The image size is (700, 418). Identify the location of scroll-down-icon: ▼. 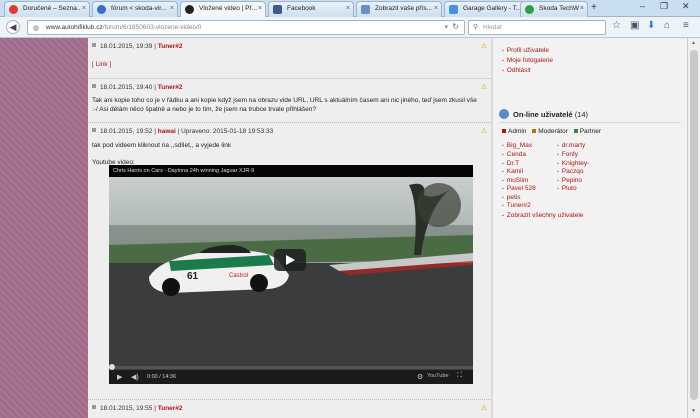
(693, 411).